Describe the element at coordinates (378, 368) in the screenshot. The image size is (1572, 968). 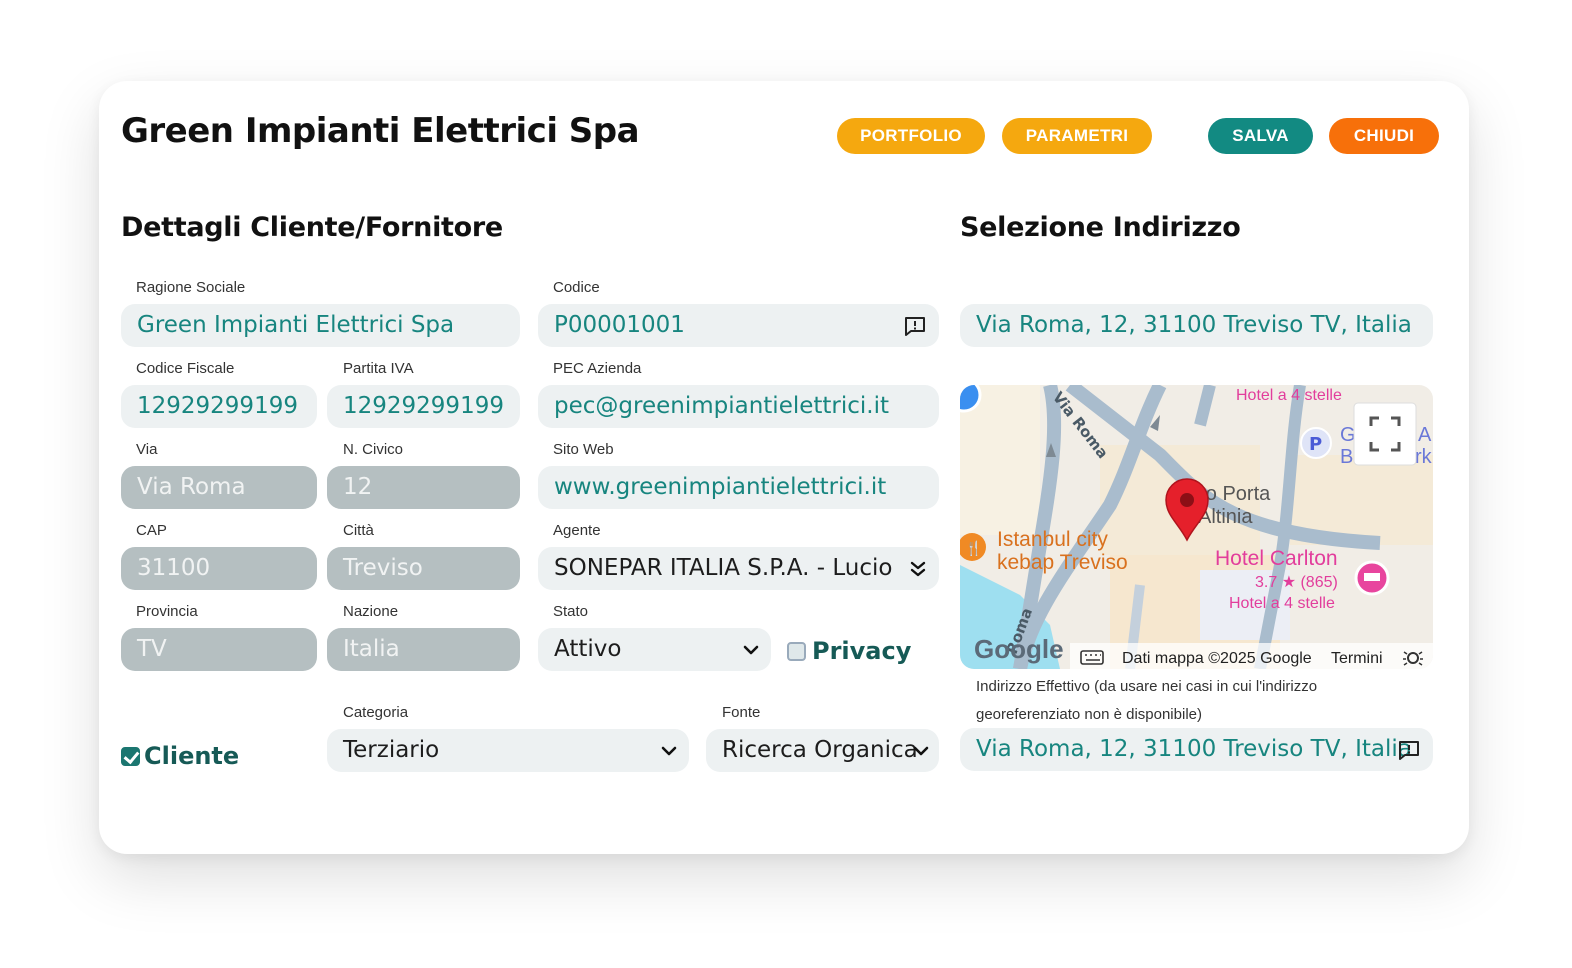
I see `partita-iva-label: Partita IVA` at that location.